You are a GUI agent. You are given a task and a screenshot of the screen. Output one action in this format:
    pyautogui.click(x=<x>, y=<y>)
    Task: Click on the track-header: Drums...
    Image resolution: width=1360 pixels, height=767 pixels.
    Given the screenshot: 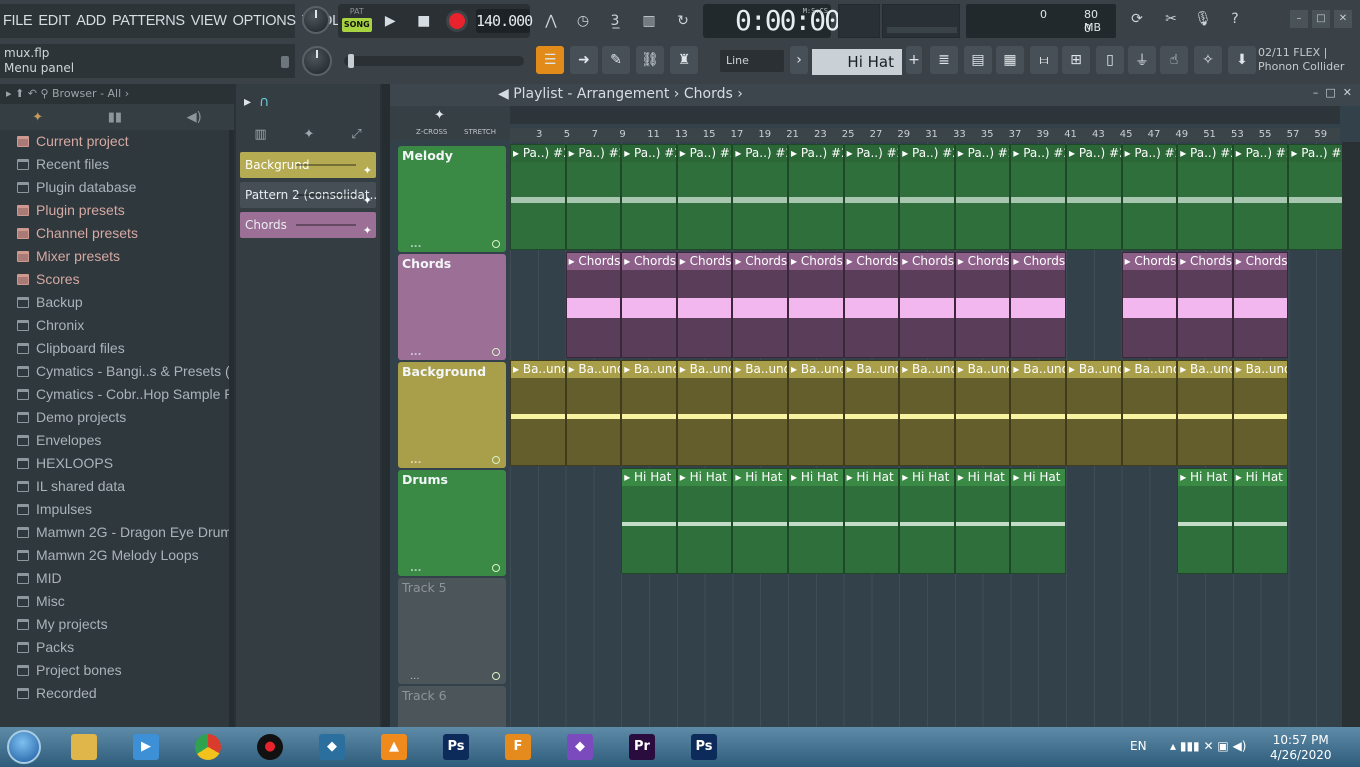 What is the action you would take?
    pyautogui.click(x=452, y=523)
    